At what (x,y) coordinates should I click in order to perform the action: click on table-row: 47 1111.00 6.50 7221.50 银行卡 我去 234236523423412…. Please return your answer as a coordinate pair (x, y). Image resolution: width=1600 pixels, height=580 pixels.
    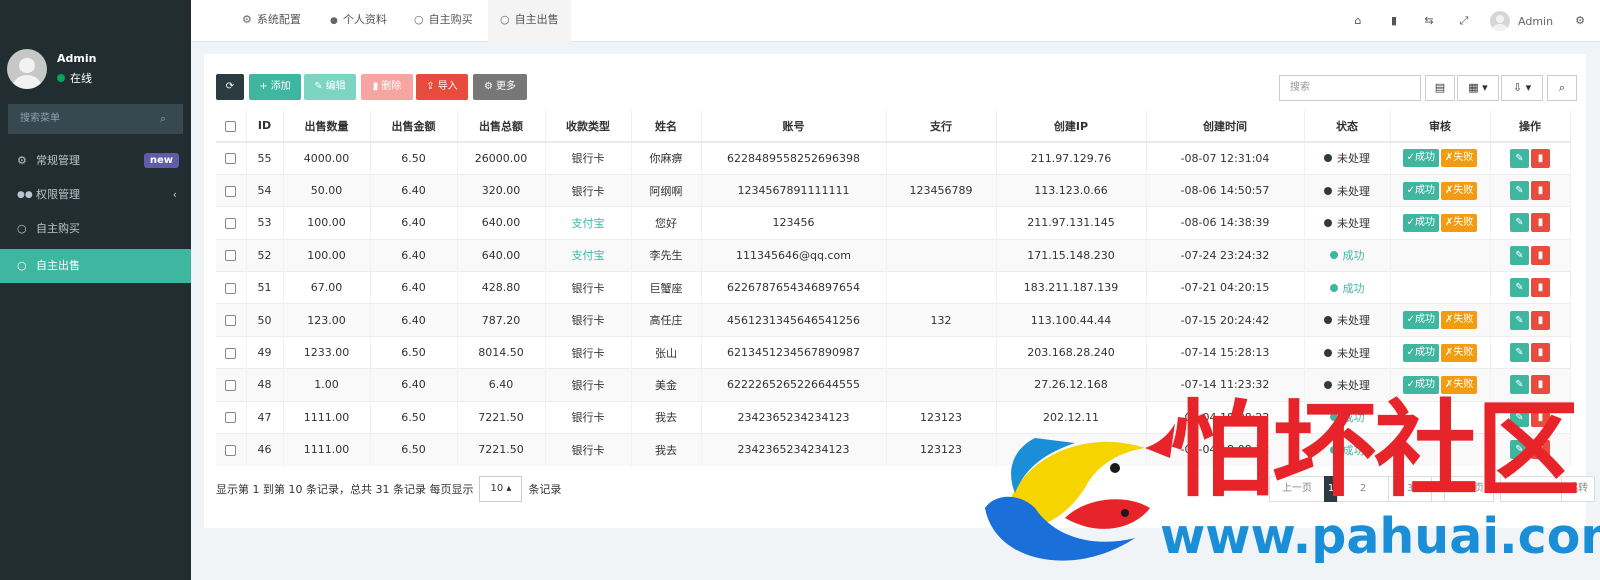
    Looking at the image, I should click on (893, 417).